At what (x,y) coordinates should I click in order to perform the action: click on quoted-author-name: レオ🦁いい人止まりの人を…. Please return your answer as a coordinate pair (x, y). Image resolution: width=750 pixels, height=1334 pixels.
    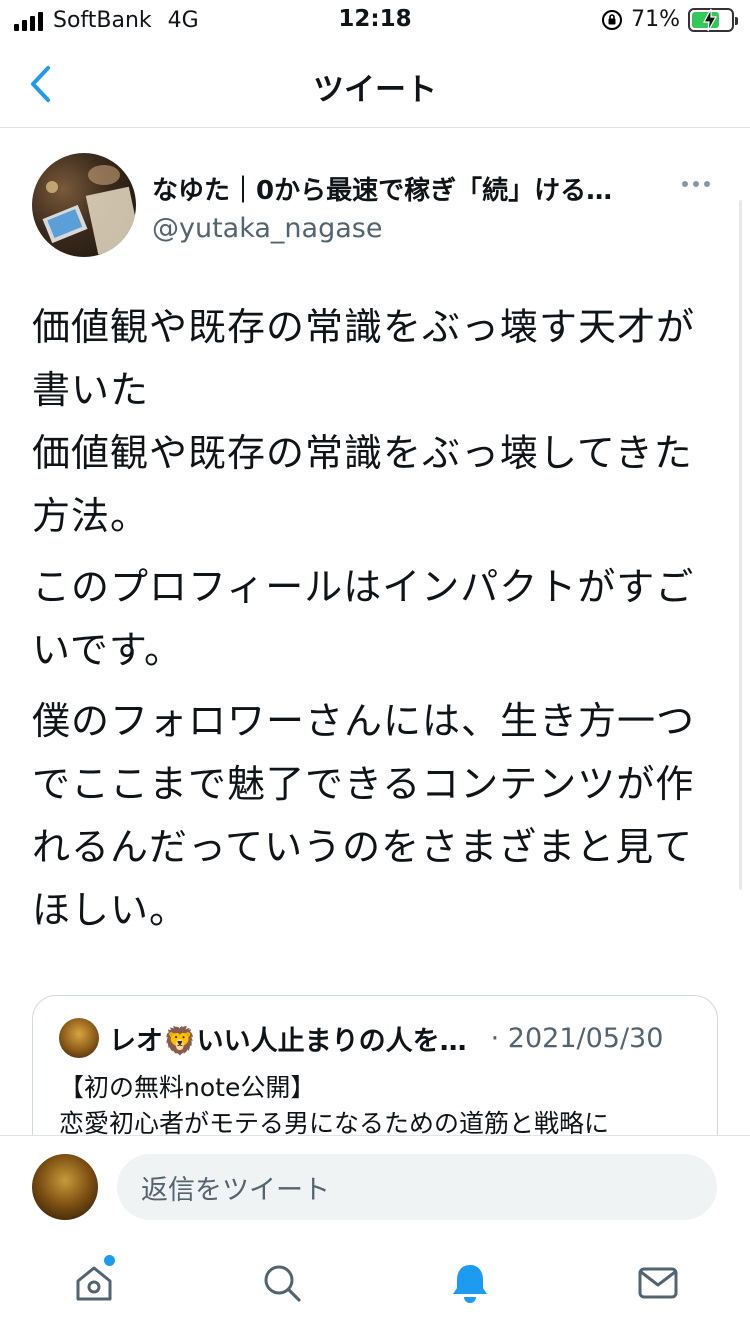
    Looking at the image, I should click on (288, 1041).